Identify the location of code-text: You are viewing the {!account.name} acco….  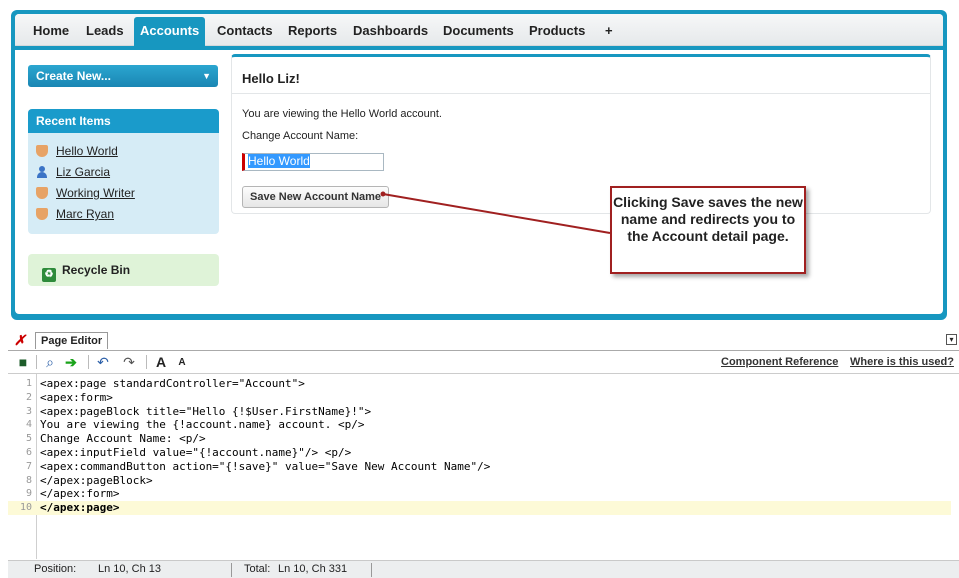
(202, 425).